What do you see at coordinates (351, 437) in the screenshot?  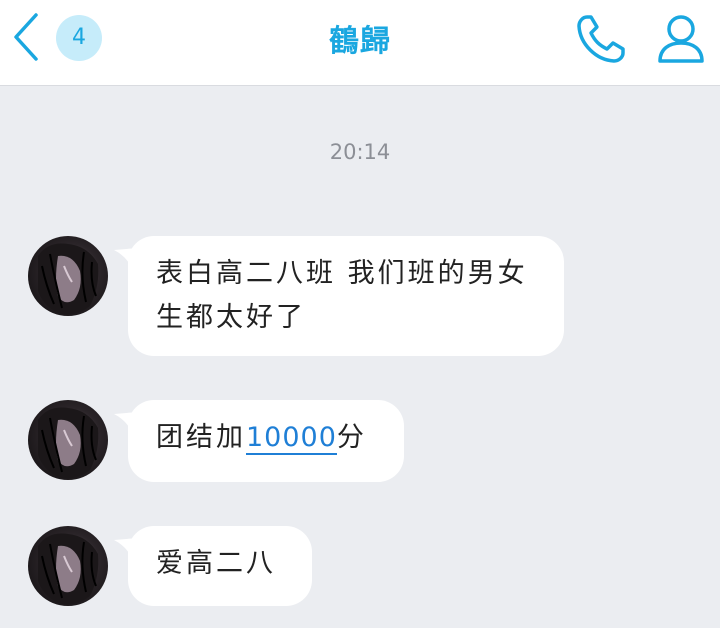 I see `message-text-after: 分` at bounding box center [351, 437].